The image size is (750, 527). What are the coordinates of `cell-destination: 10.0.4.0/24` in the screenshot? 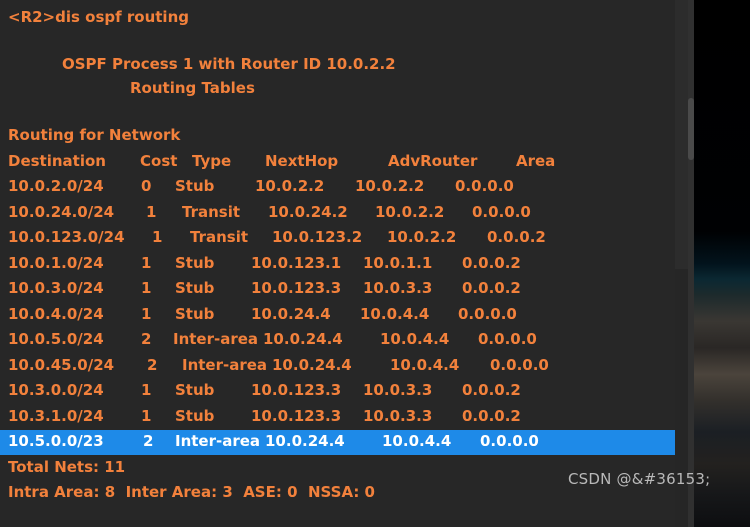 It's located at (56, 313).